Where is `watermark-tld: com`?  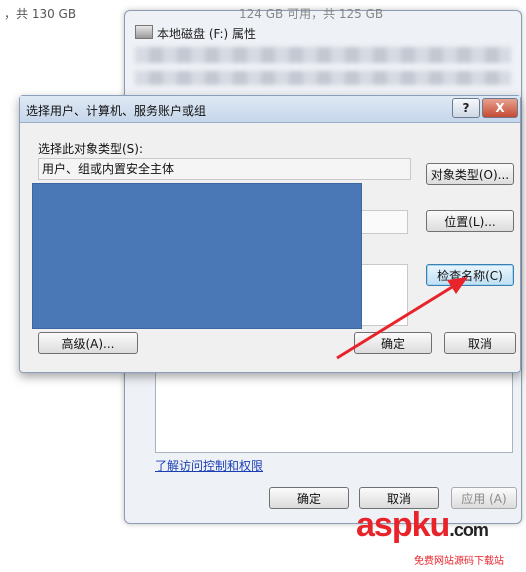 watermark-tld: com is located at coordinates (471, 530).